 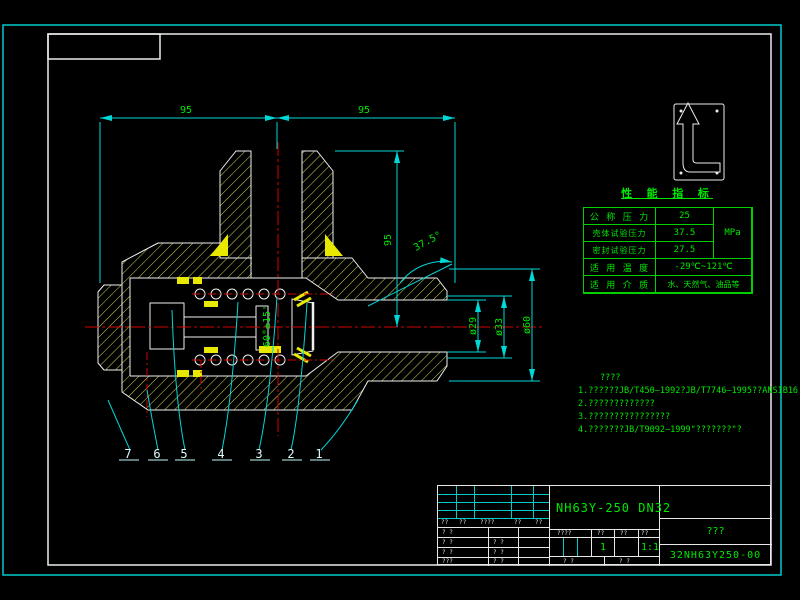 What do you see at coordinates (220, 454) in the screenshot?
I see `part-number-4: 4` at bounding box center [220, 454].